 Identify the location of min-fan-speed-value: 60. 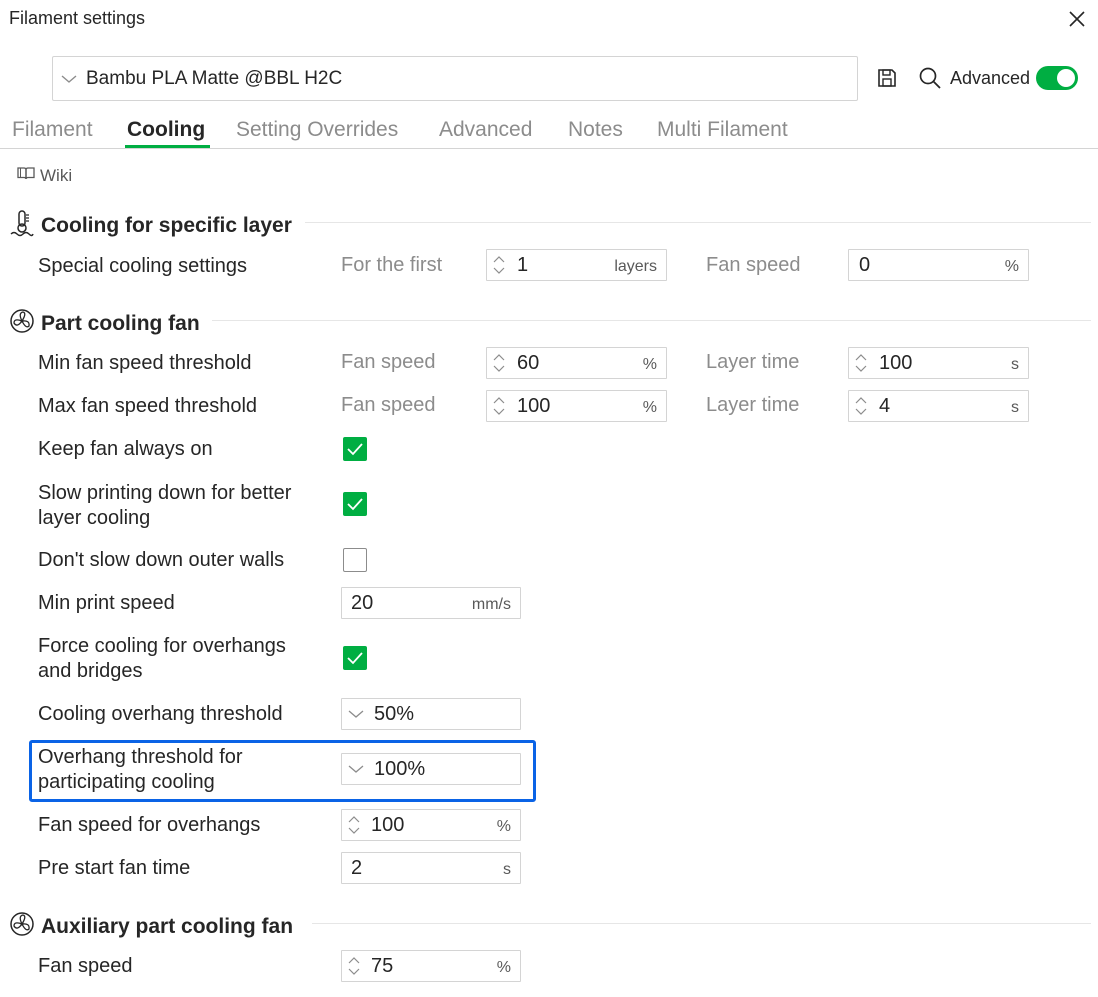
(528, 363).